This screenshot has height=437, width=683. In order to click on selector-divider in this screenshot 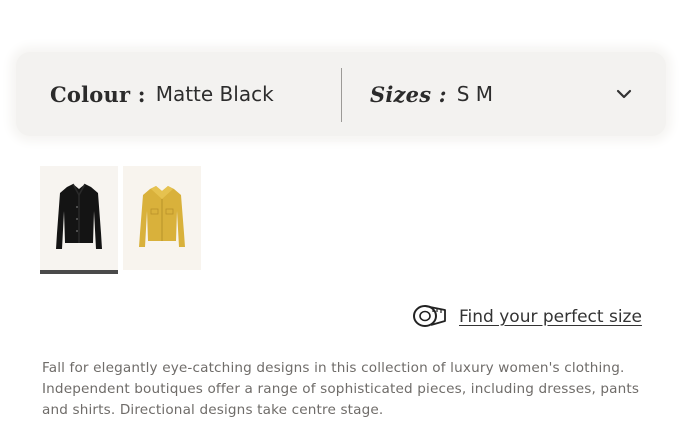, I will do `click(341, 95)`.